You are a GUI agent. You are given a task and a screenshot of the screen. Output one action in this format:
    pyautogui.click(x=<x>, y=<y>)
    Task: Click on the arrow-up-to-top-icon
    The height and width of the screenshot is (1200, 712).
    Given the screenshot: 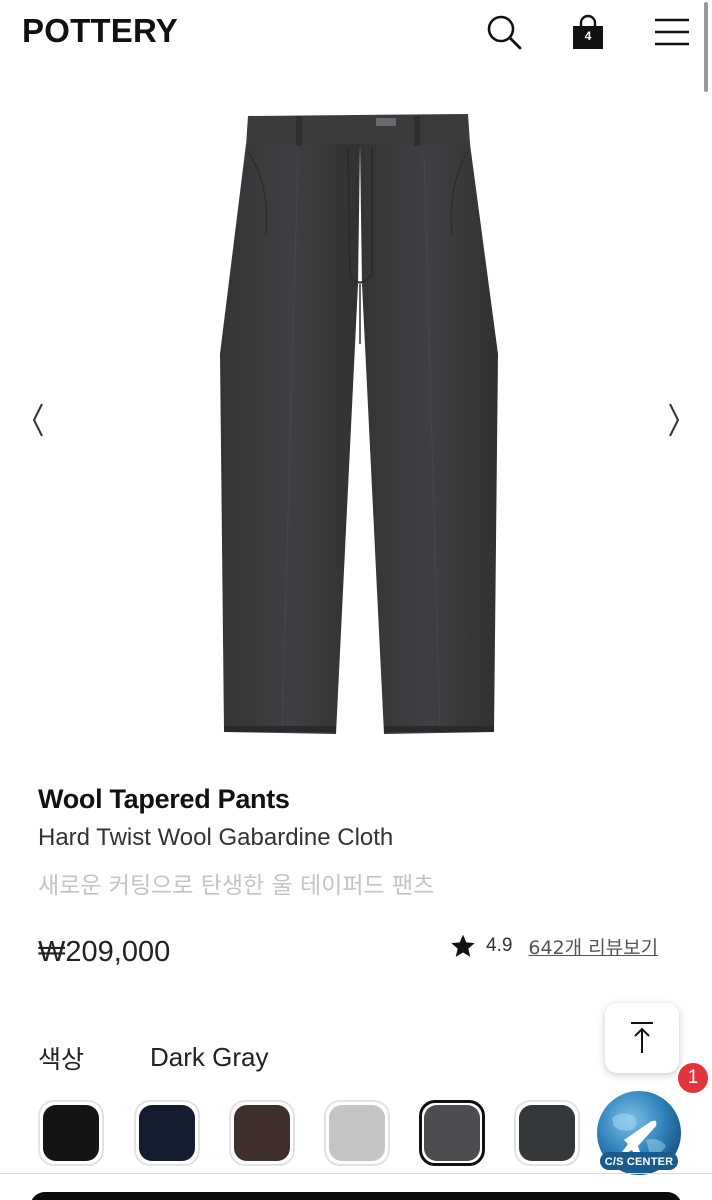 What is the action you would take?
    pyautogui.click(x=642, y=1037)
    